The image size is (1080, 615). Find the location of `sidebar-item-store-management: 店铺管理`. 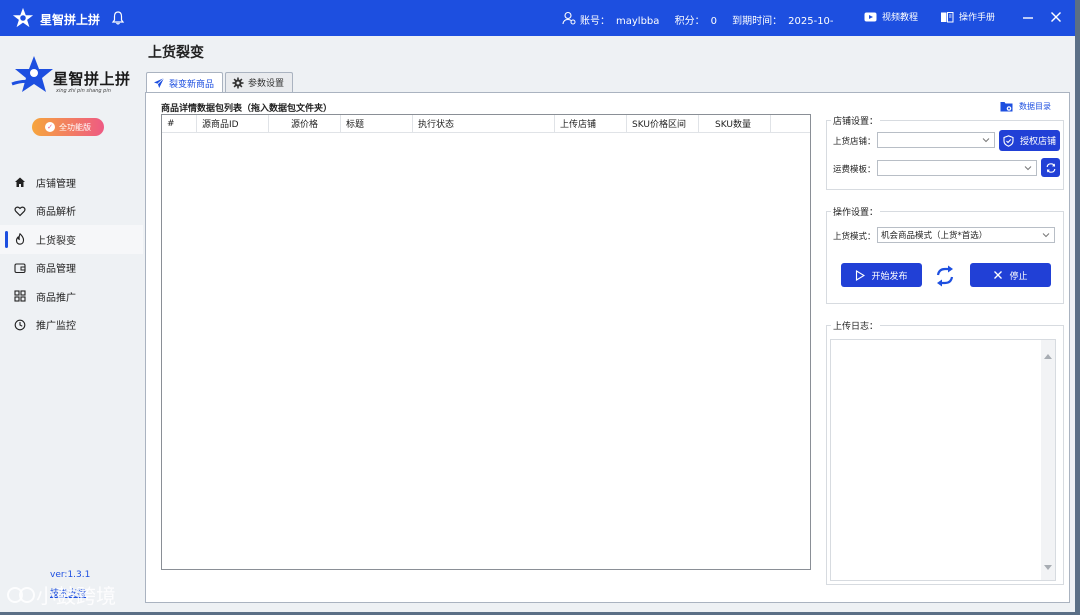

sidebar-item-store-management: 店铺管理 is located at coordinates (71, 182).